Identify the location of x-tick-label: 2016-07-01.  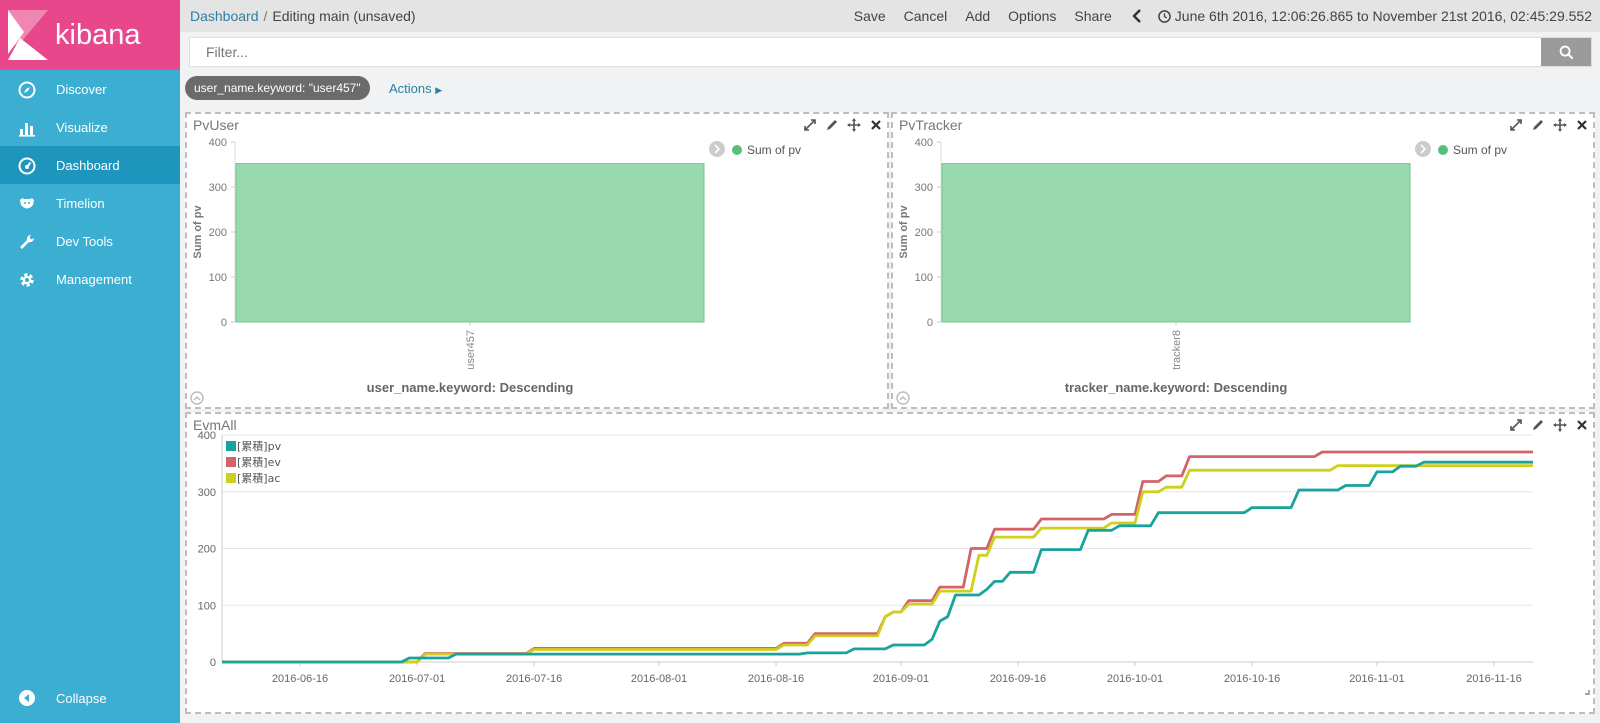
(417, 679).